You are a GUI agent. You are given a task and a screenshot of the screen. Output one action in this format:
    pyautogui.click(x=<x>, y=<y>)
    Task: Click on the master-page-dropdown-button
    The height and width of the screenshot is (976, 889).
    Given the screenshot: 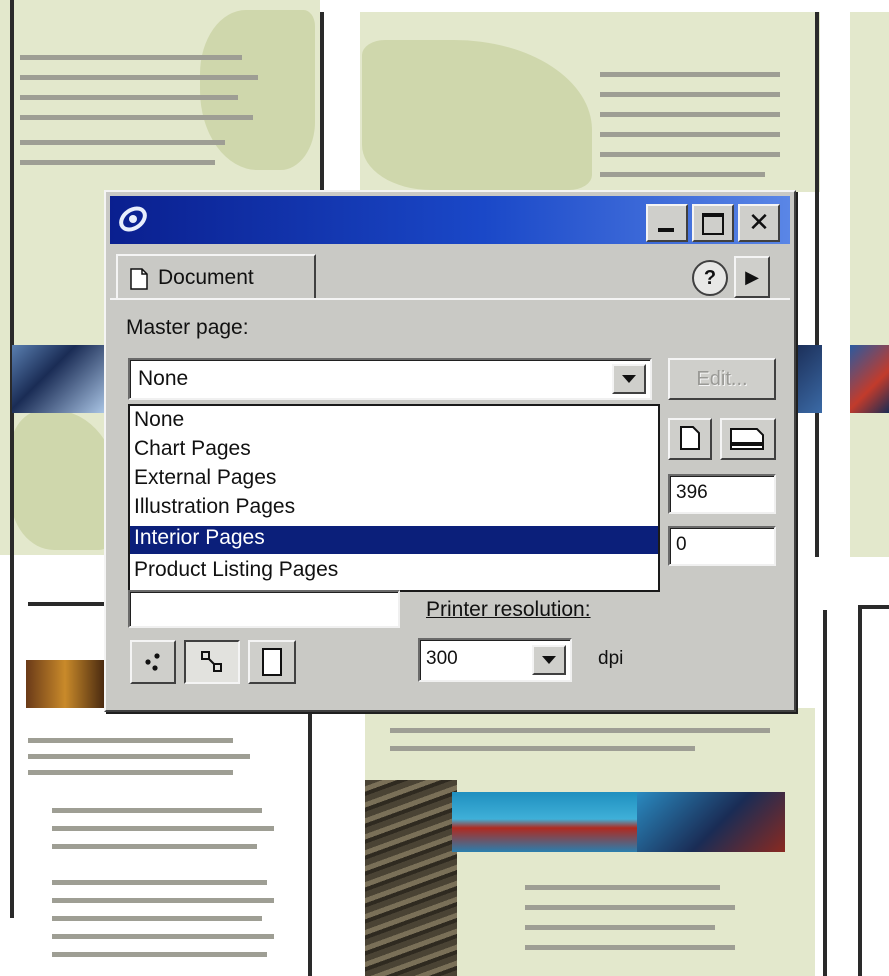 What is the action you would take?
    pyautogui.click(x=629, y=379)
    